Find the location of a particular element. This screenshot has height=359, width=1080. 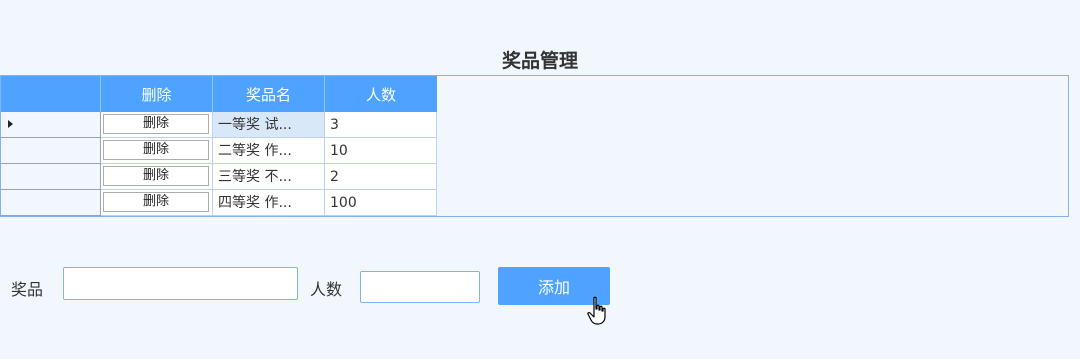

row-header-corner is located at coordinates (51, 94).